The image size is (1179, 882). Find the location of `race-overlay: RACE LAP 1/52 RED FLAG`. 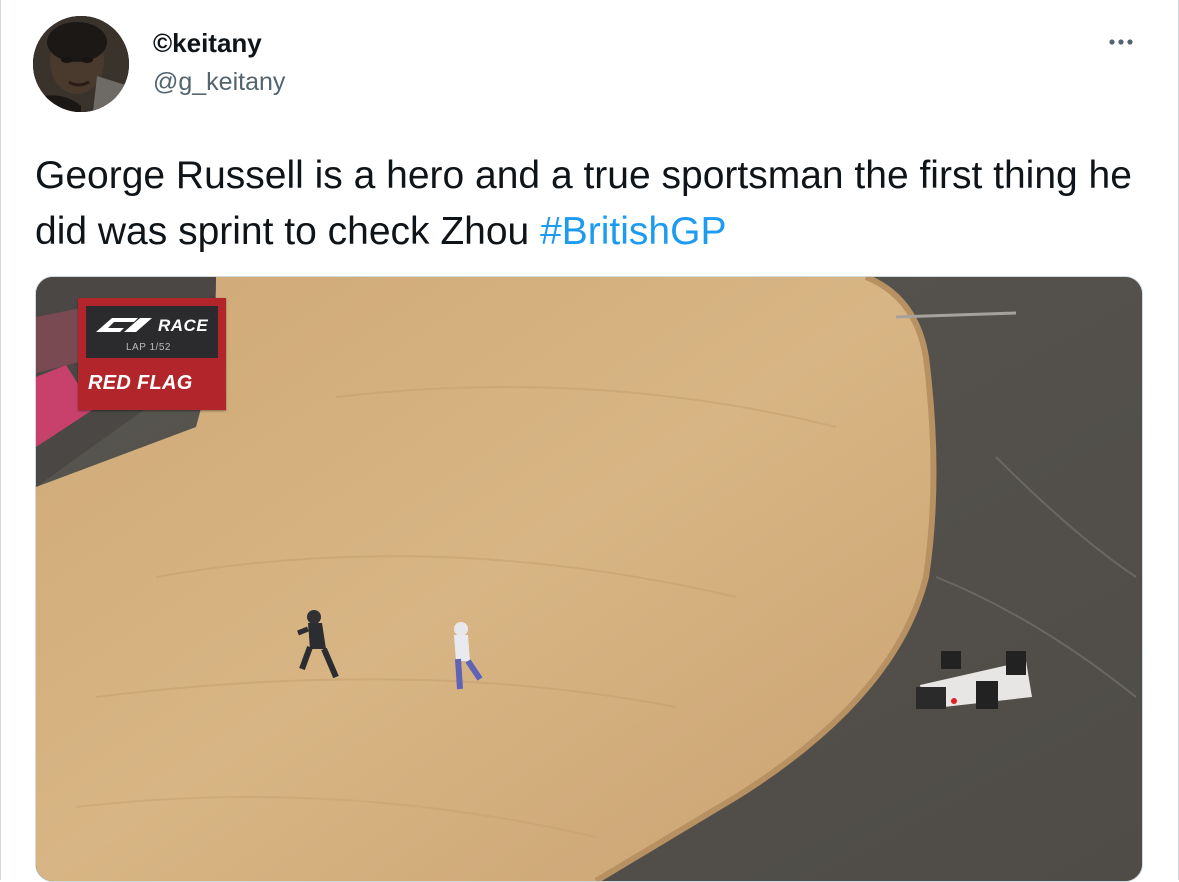

race-overlay: RACE LAP 1/52 RED FLAG is located at coordinates (152, 354).